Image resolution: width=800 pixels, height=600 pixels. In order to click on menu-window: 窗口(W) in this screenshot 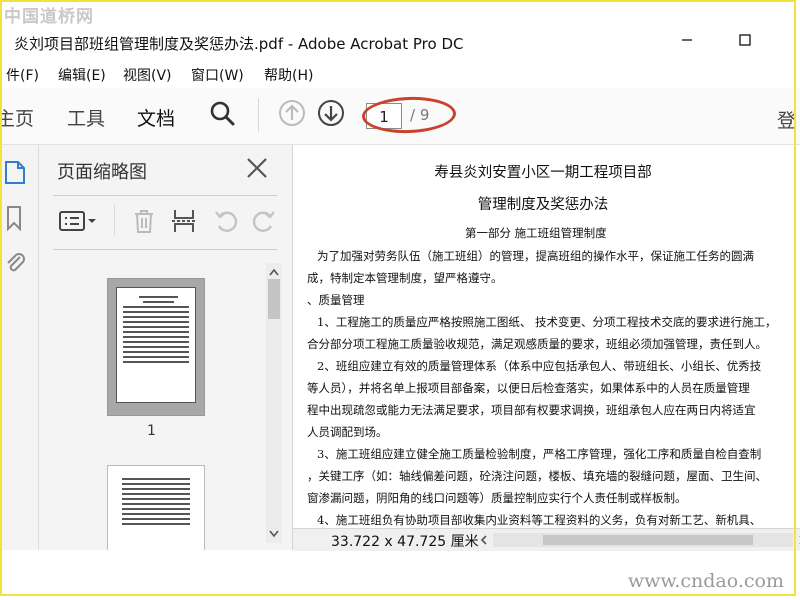, I will do `click(217, 75)`.